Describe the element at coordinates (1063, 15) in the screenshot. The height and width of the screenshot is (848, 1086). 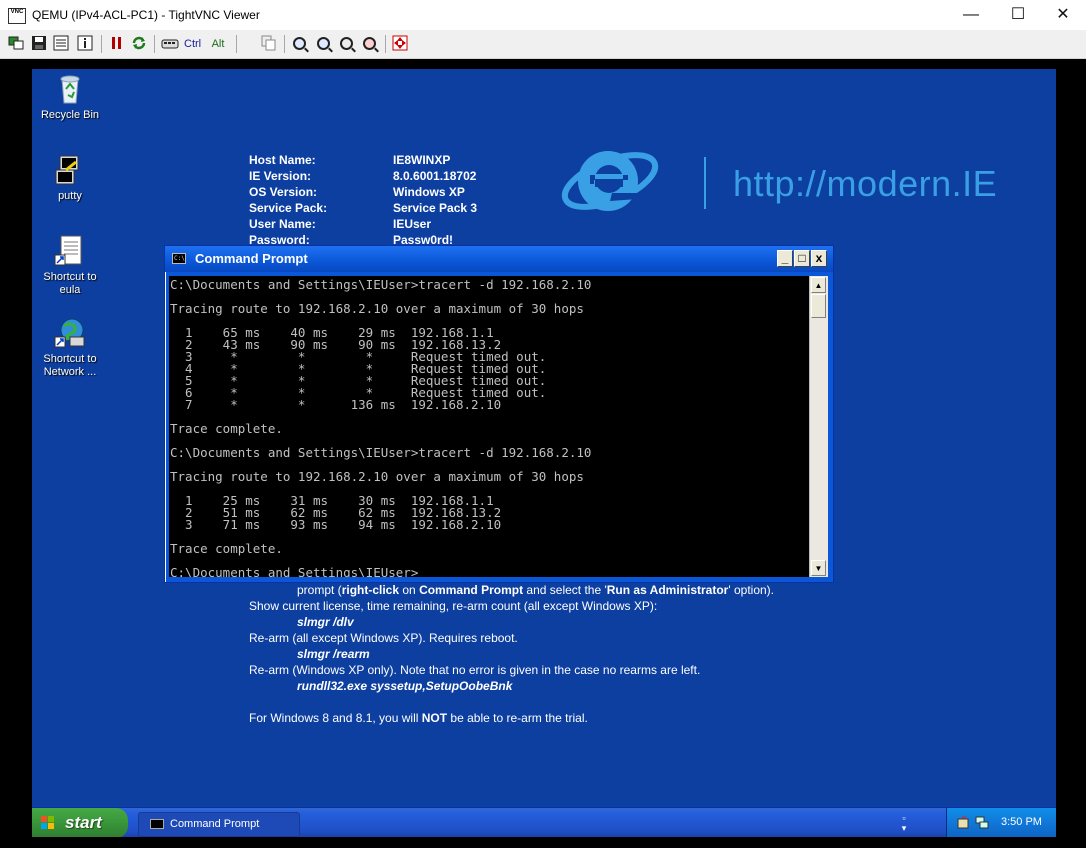
I see `close-button: ✕` at that location.